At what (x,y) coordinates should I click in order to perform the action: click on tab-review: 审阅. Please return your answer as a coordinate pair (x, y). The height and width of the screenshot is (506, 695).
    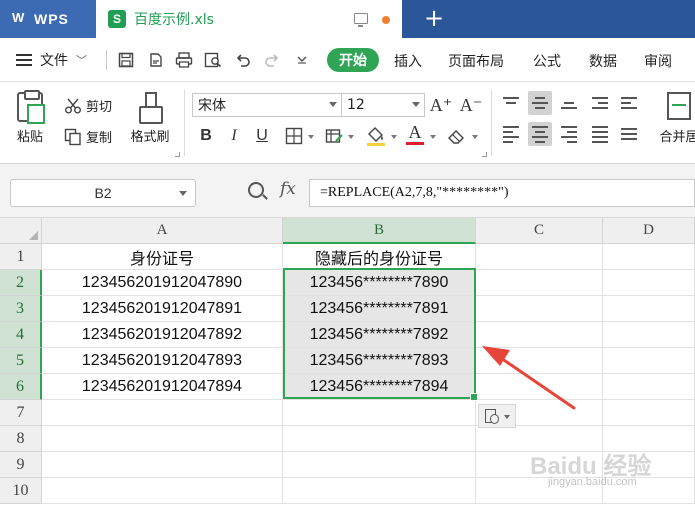
    Looking at the image, I should click on (658, 61).